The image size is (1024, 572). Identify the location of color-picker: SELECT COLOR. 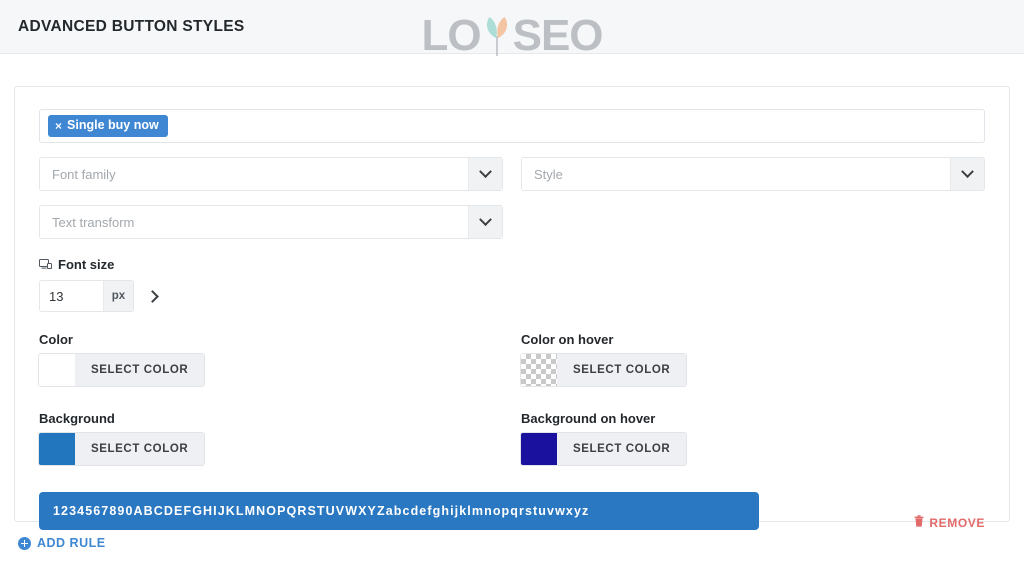
(122, 370).